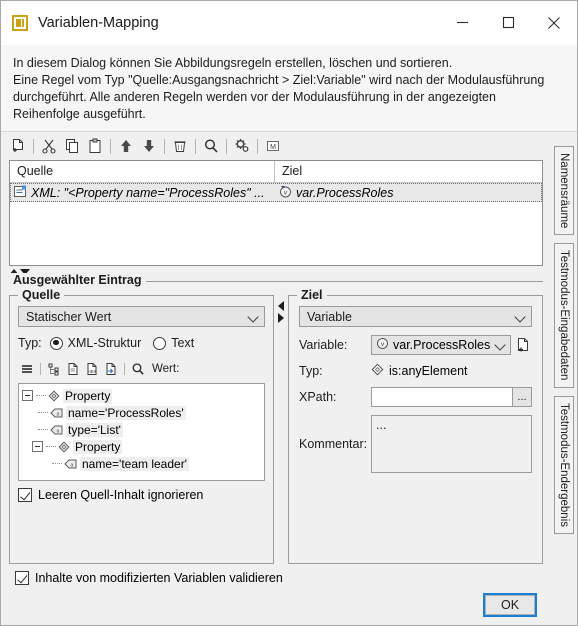 This screenshot has width=578, height=626. Describe the element at coordinates (318, 397) in the screenshot. I see `target-xpath-label: XPath:` at that location.